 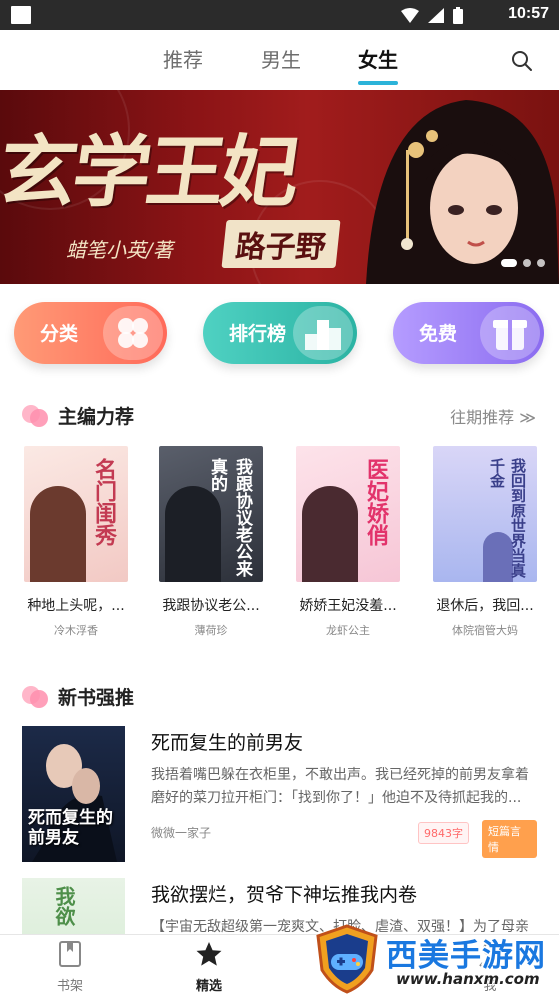 I want to click on cover-title: 我欲, so click(x=64, y=906).